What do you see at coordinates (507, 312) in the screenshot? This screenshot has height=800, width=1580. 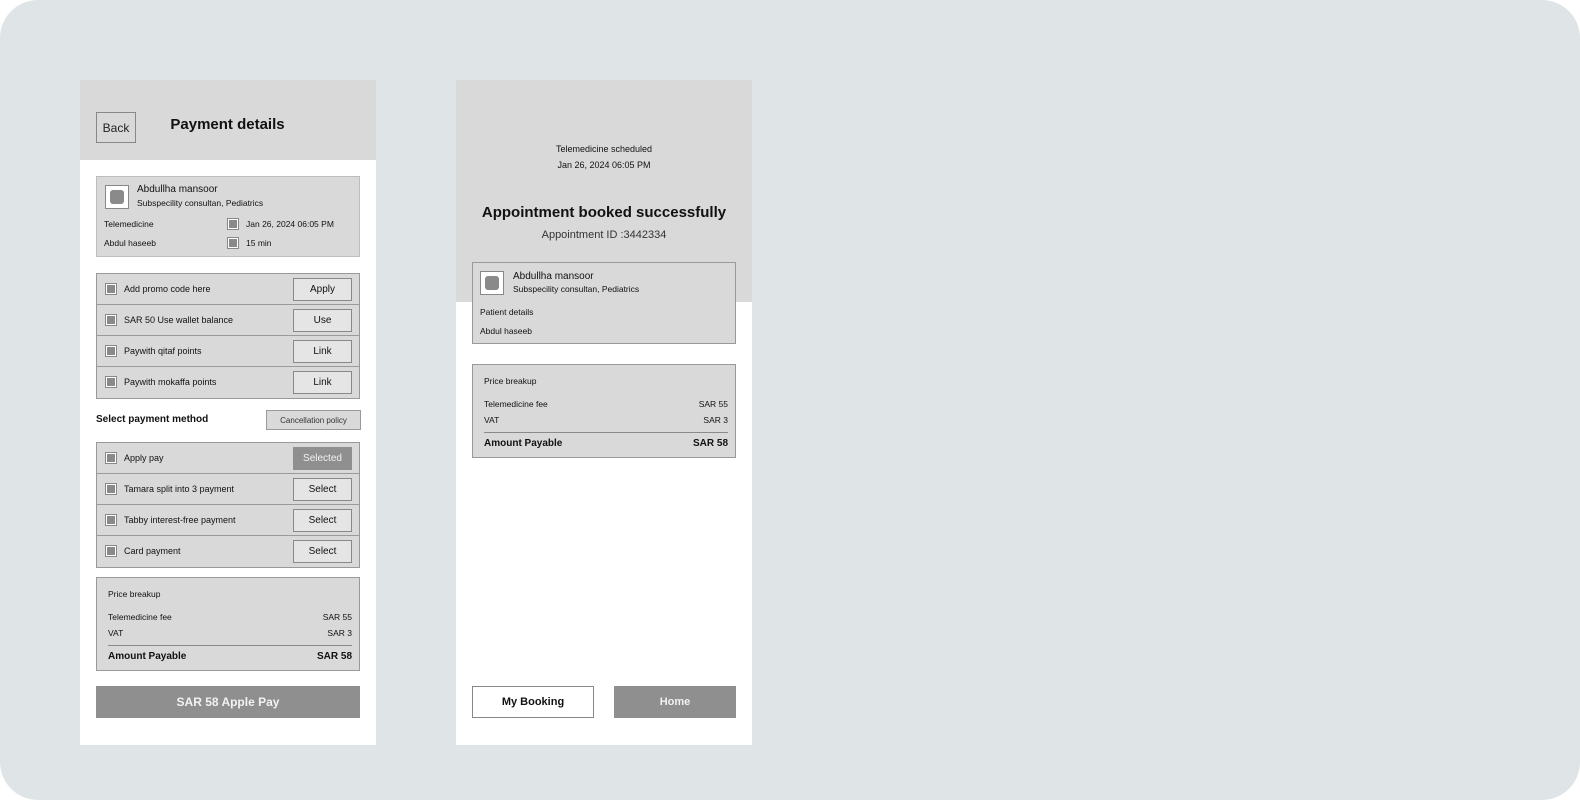 I see `patient-details-label: Patient details` at bounding box center [507, 312].